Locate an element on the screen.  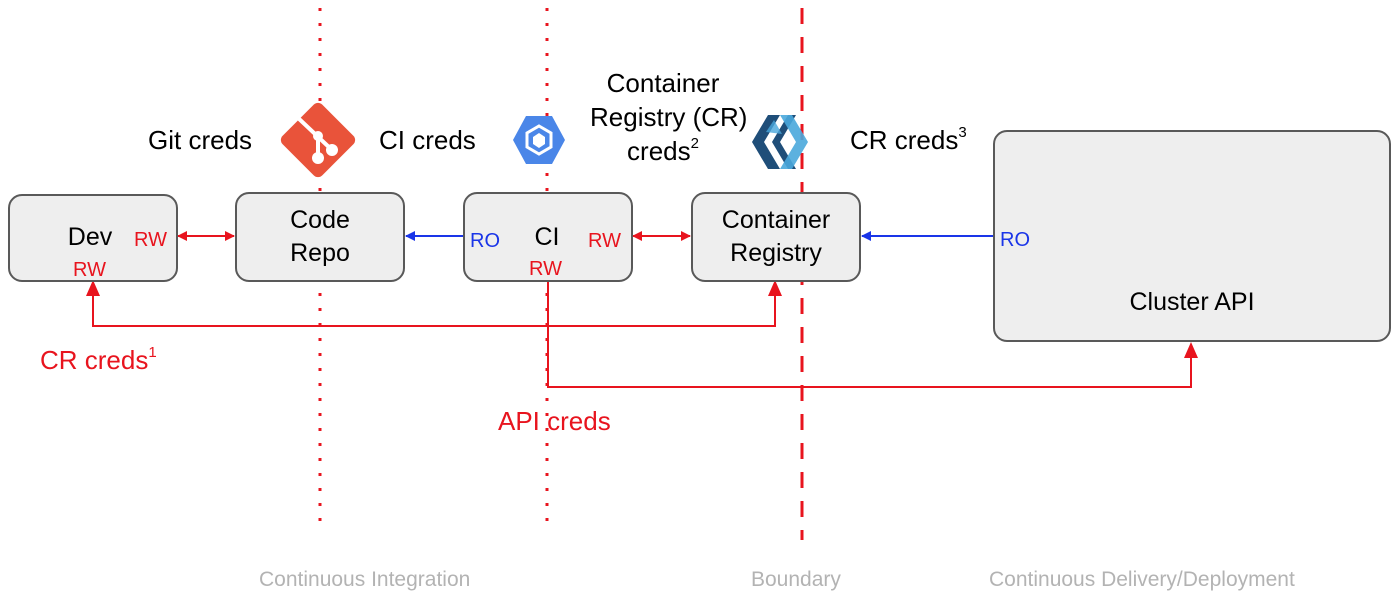
ci-node: RO CI RW RW is located at coordinates (548, 237).